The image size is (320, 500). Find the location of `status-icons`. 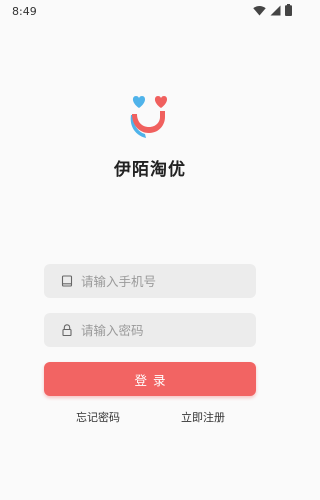

status-icons is located at coordinates (272, 10).